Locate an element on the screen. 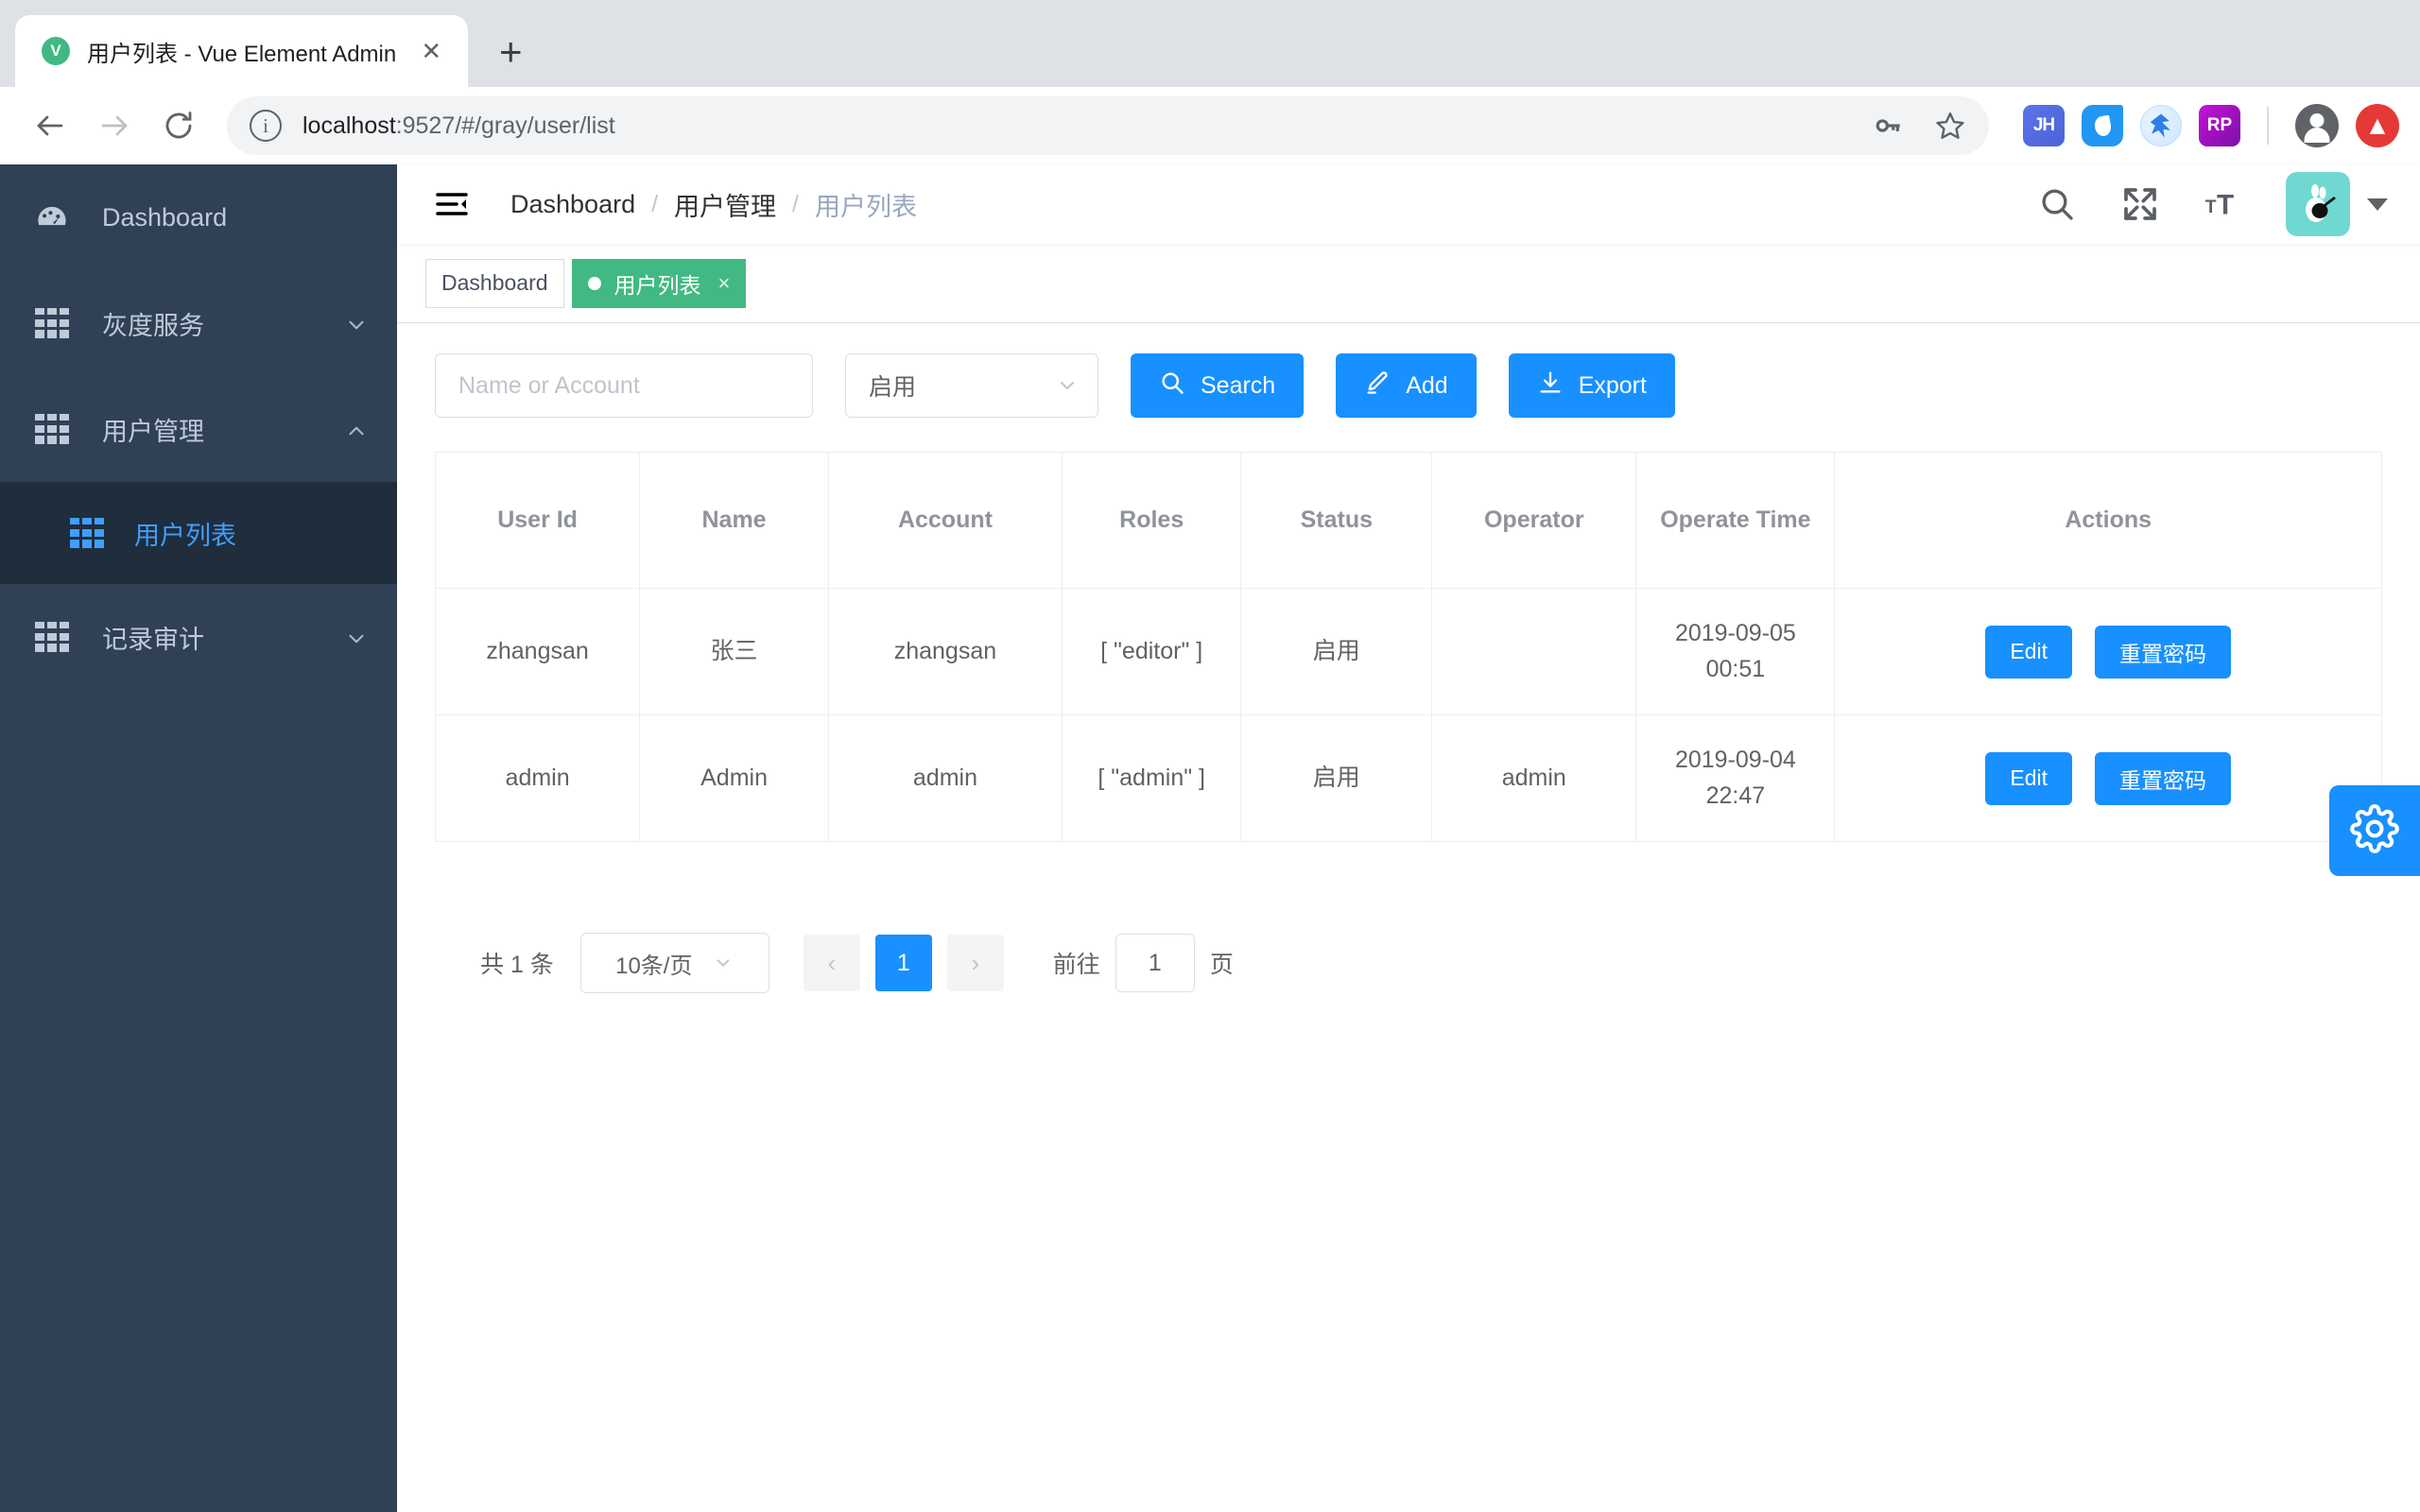 The height and width of the screenshot is (1512, 2420). column-header-name: Name is located at coordinates (734, 520).